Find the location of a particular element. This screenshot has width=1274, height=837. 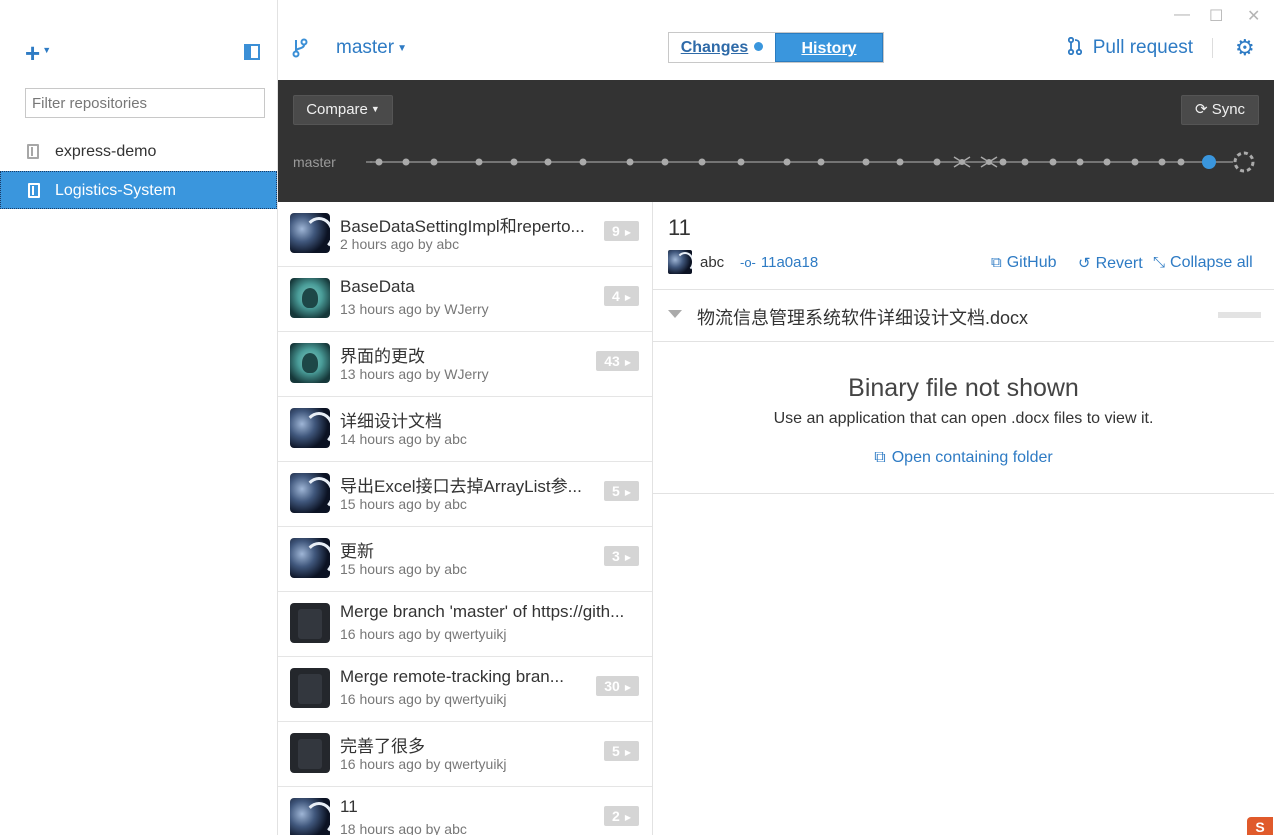

commit-row: 详细设计文档 14 hours ago by abc is located at coordinates (465, 429).